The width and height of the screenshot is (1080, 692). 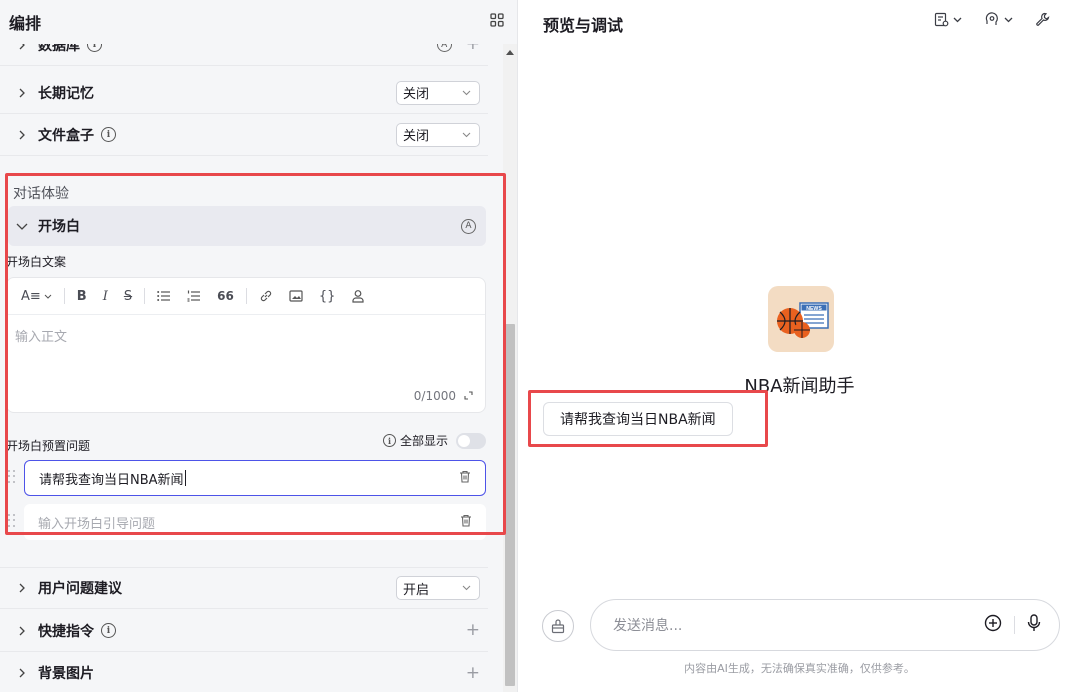 What do you see at coordinates (244, 135) in the screenshot?
I see `settings-row-file-box: 文件盒子 i 关闭` at bounding box center [244, 135].